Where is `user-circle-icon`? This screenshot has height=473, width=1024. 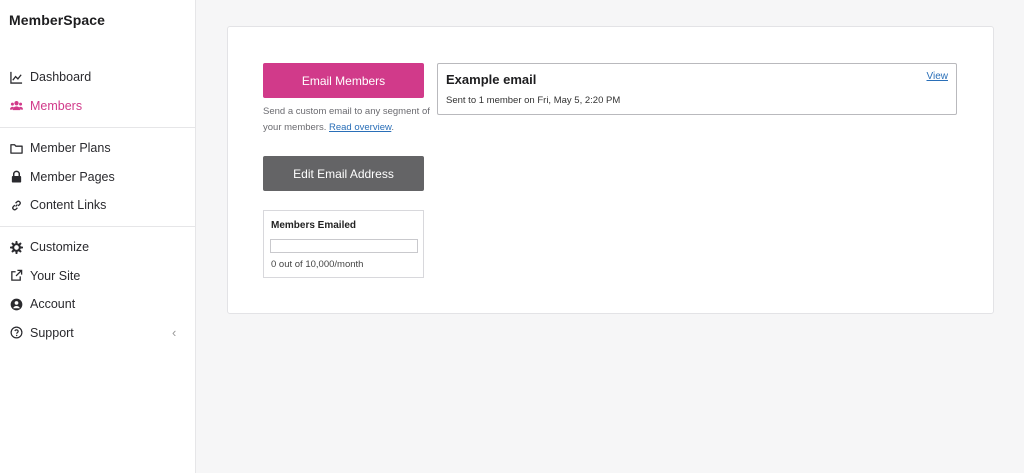
user-circle-icon is located at coordinates (16, 304).